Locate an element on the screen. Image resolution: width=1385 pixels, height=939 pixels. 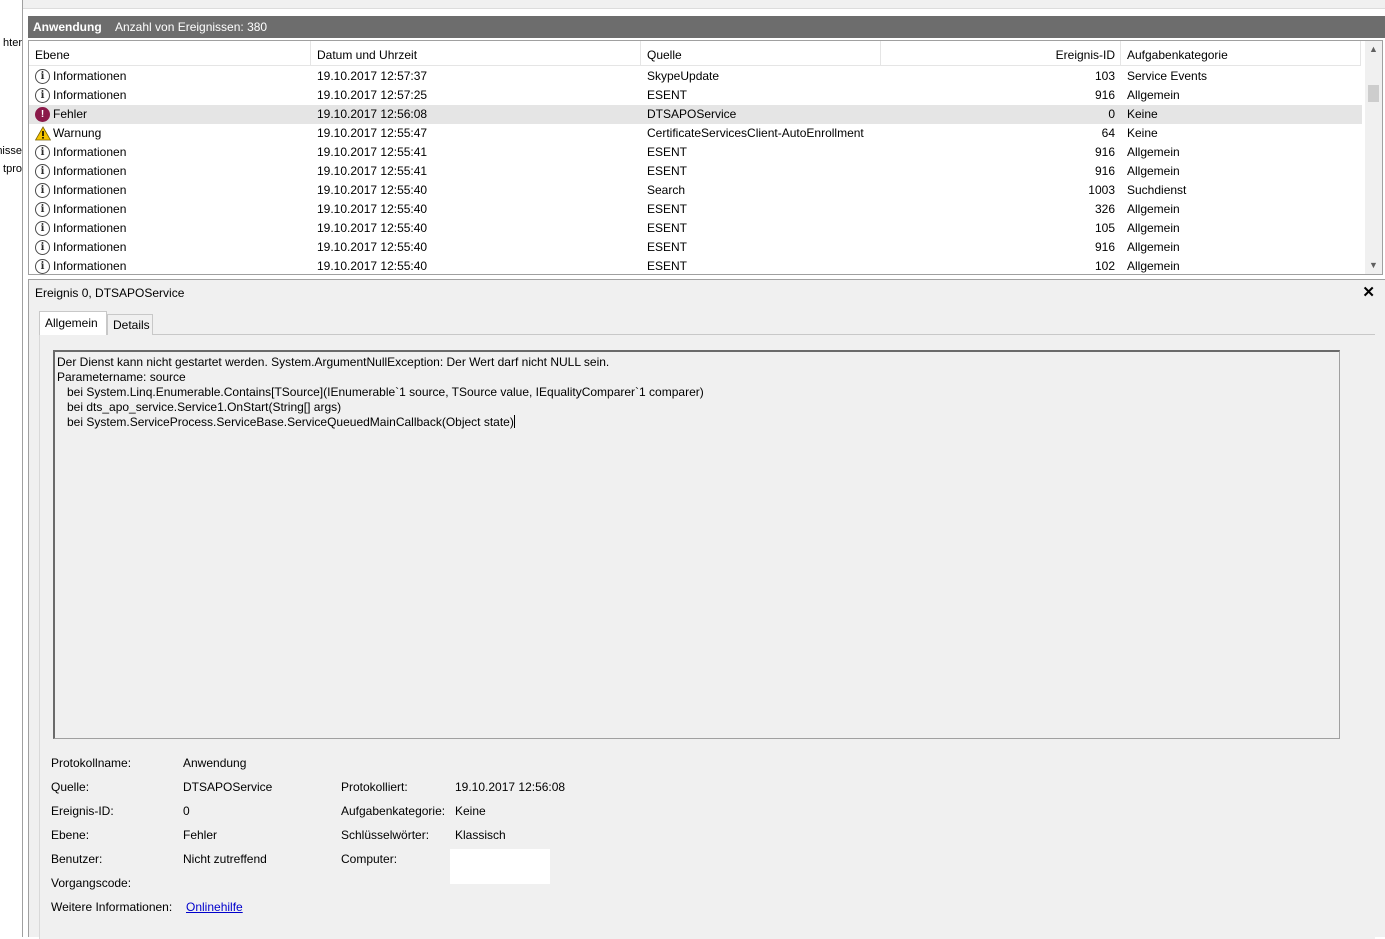
value-source: DTSAPOService is located at coordinates (228, 787).